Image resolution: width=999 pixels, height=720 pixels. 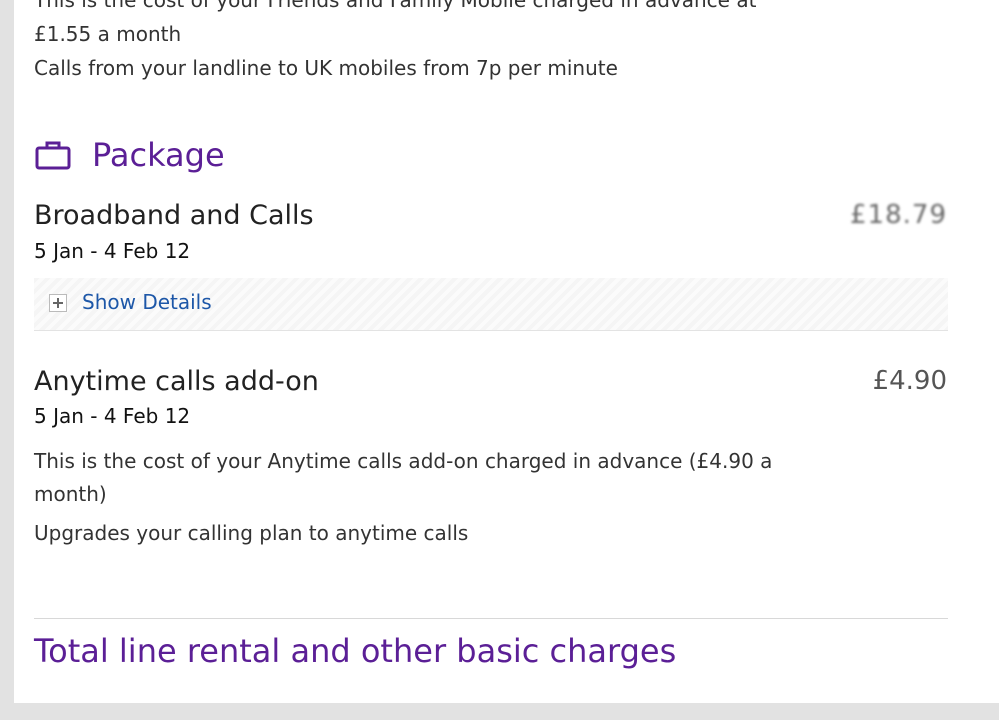 I want to click on divider, so click(x=491, y=618).